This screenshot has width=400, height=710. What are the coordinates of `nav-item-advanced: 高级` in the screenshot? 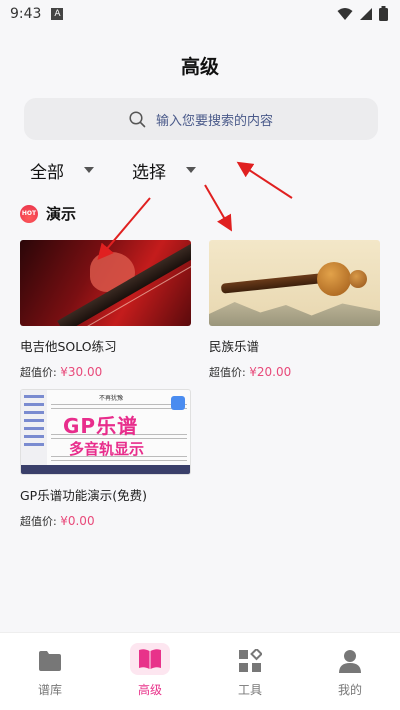 It's located at (150, 671).